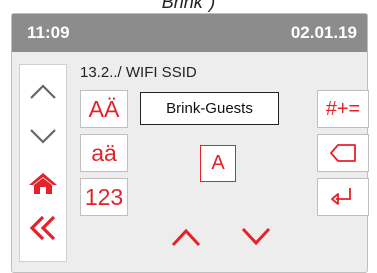 Image resolution: width=377 pixels, height=273 pixels. I want to click on character-down-button, so click(256, 239).